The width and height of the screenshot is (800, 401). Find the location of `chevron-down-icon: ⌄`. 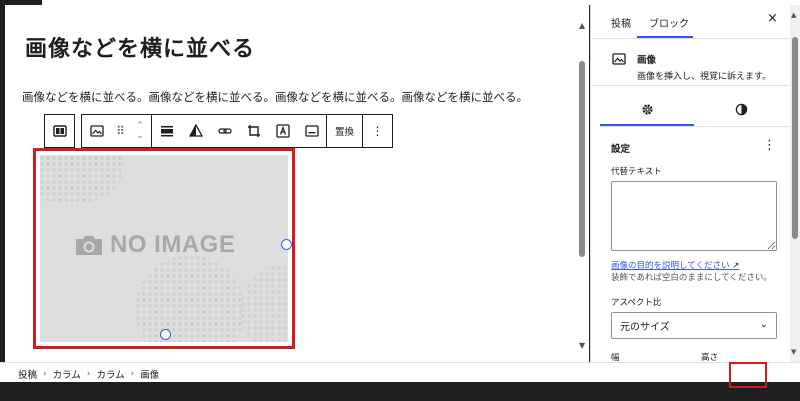

chevron-down-icon: ⌄ is located at coordinates (763, 324).